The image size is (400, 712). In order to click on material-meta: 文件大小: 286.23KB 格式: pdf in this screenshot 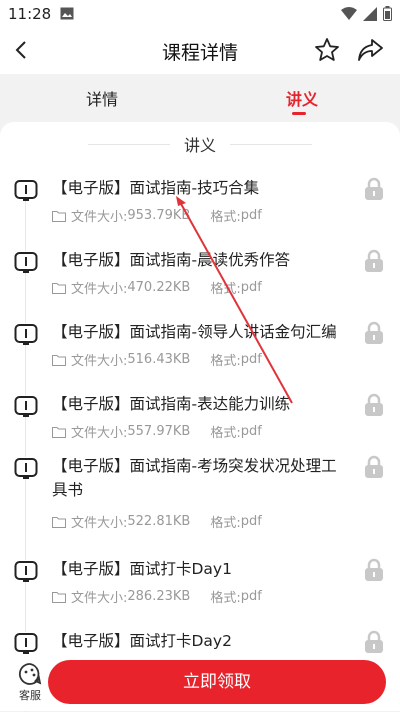, I will do `click(157, 596)`.